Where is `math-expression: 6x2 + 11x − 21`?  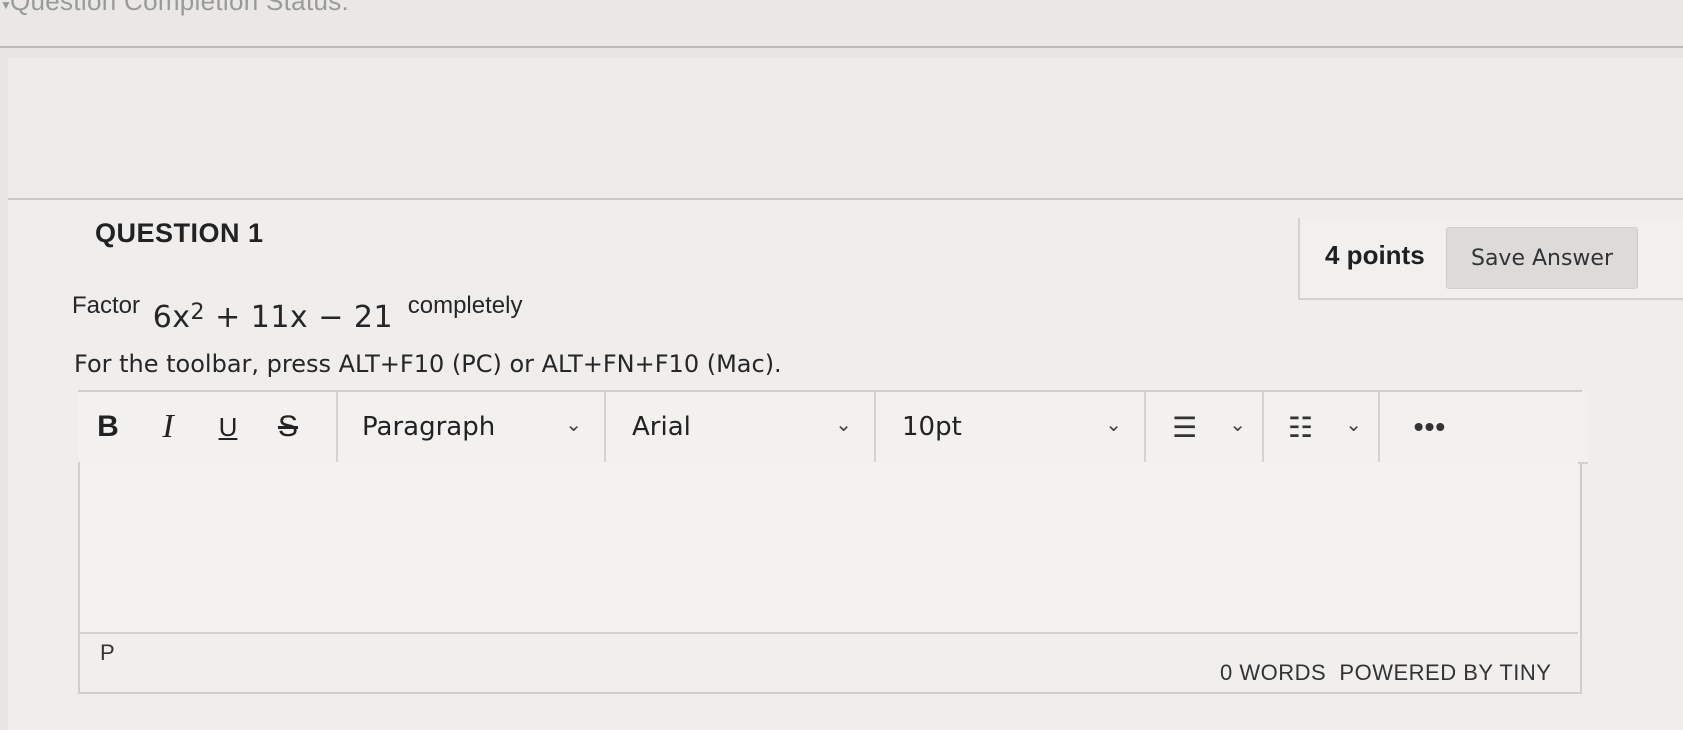
math-expression: 6x2 + 11x − 21 is located at coordinates (273, 317).